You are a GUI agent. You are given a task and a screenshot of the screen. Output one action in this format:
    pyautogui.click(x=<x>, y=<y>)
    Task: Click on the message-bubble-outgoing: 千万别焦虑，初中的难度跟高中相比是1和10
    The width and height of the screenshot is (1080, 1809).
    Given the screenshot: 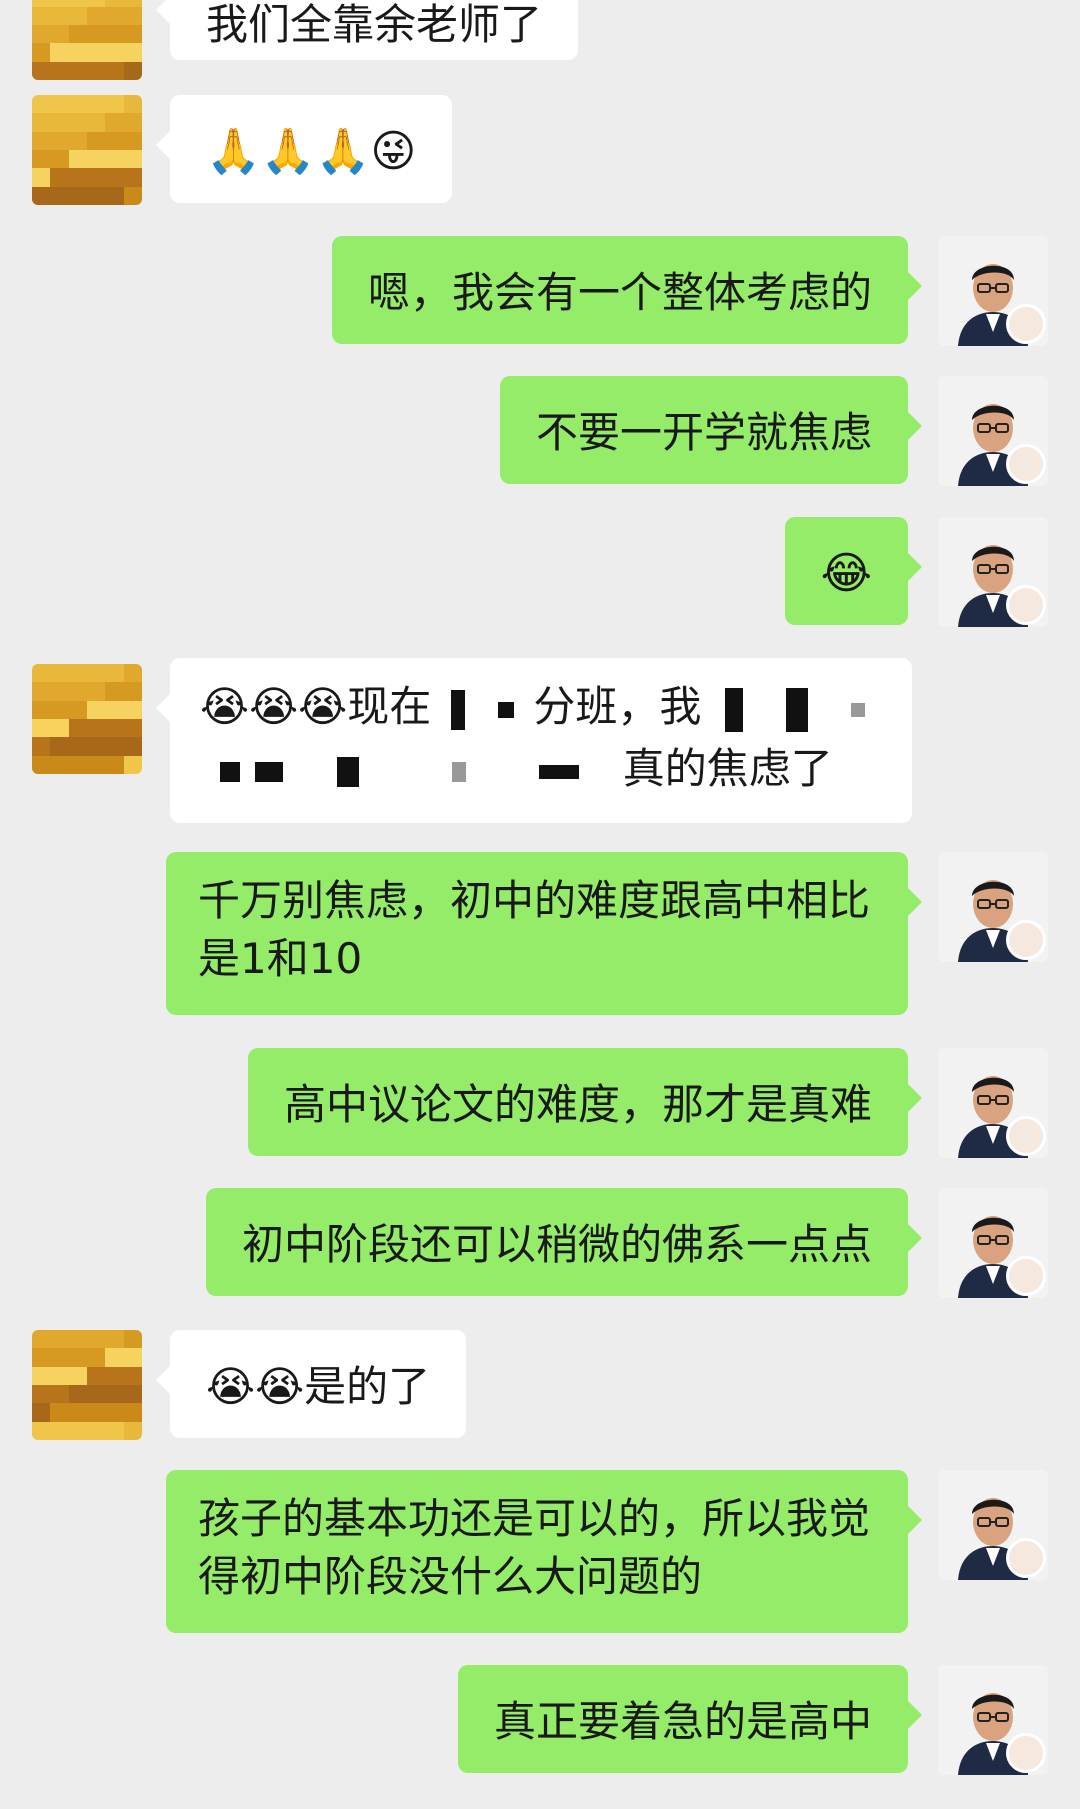 What is the action you would take?
    pyautogui.click(x=544, y=933)
    